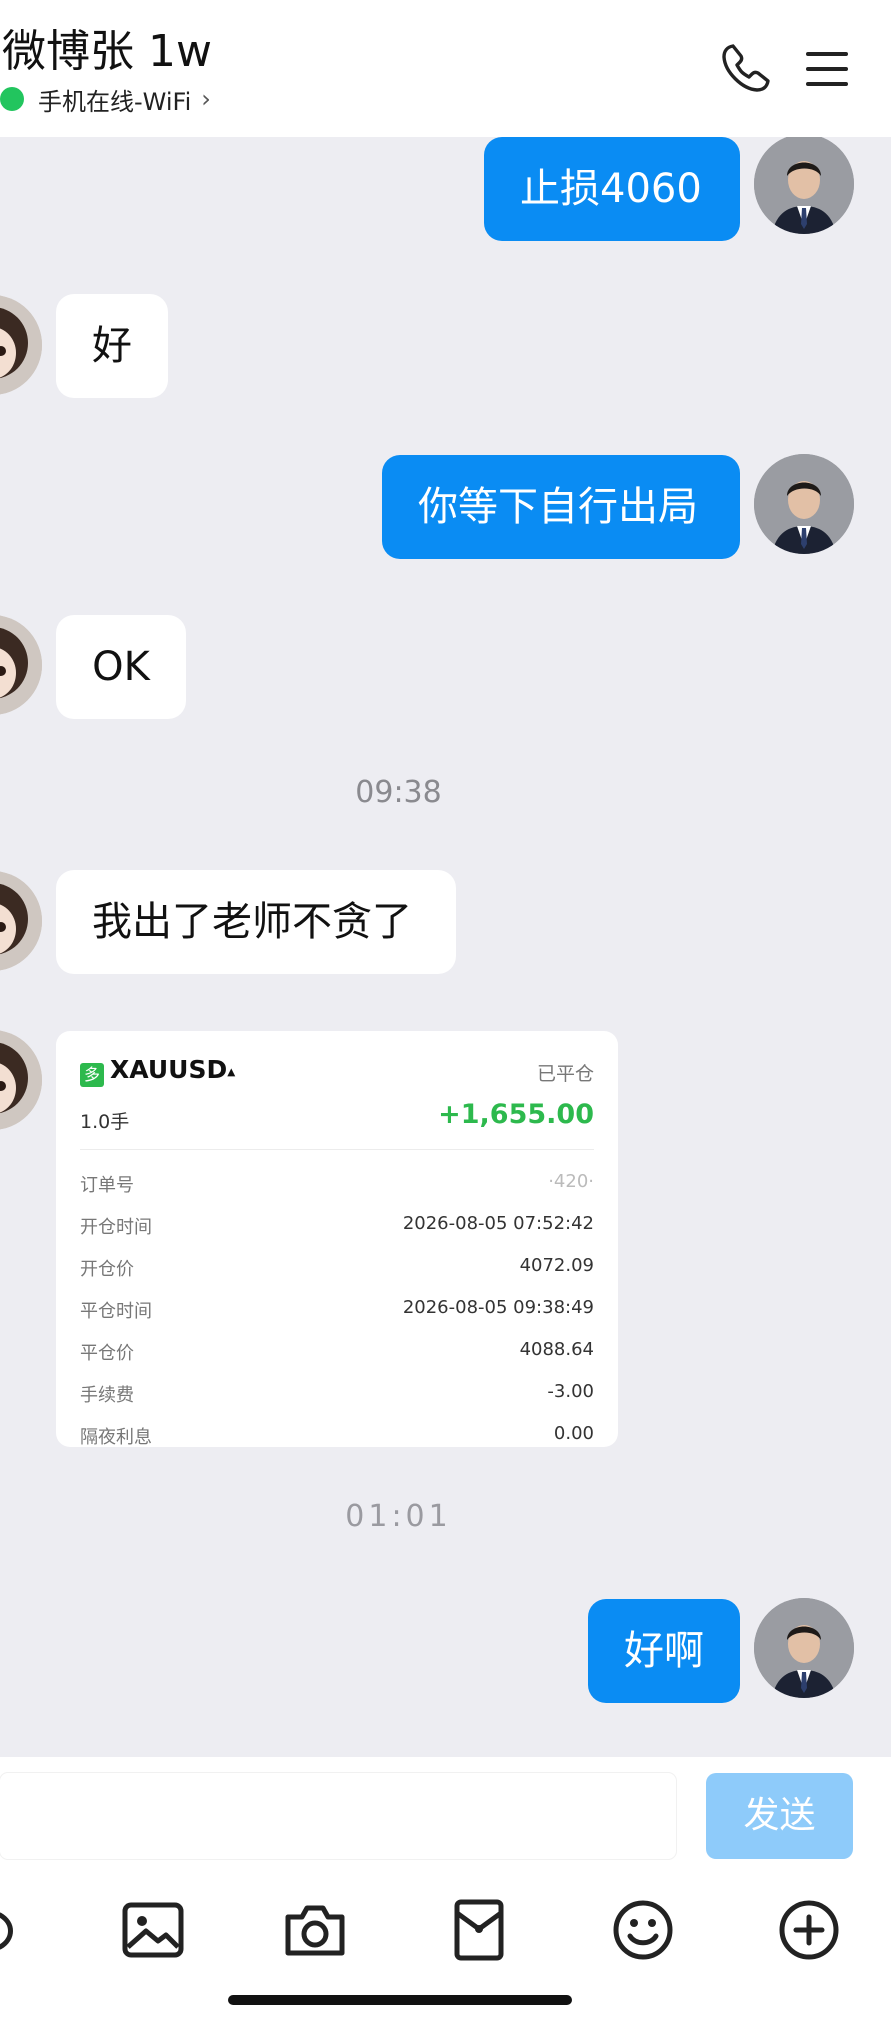 The width and height of the screenshot is (891, 2020). I want to click on chat-header: 微博张 1w 手机在线-WiFi ›, so click(445, 68).